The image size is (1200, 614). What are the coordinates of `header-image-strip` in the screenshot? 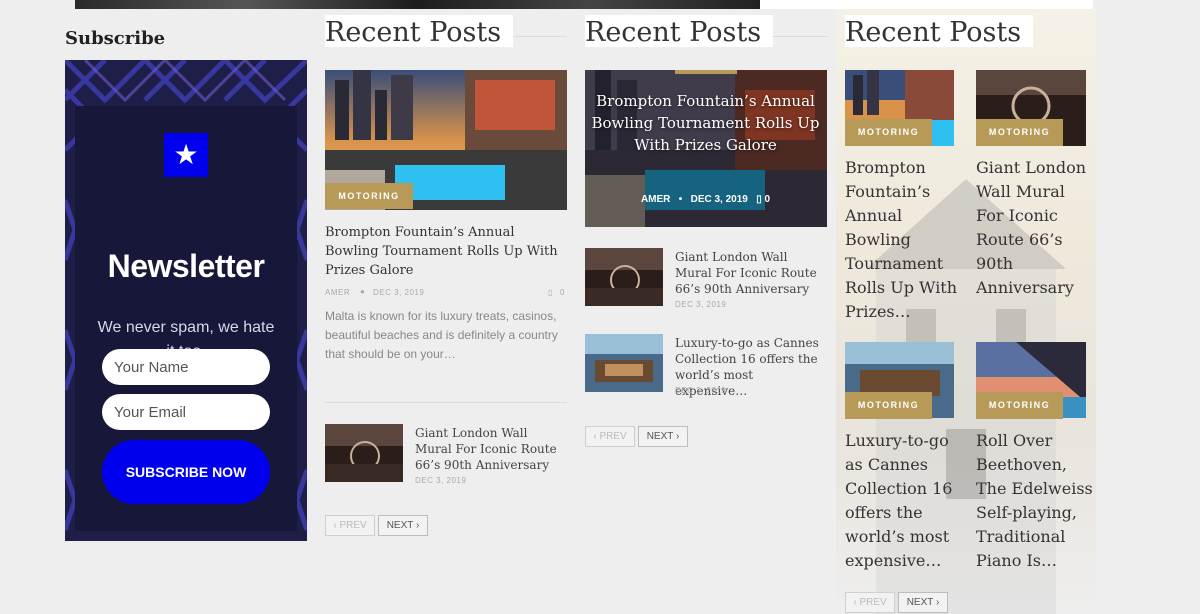 It's located at (417, 4).